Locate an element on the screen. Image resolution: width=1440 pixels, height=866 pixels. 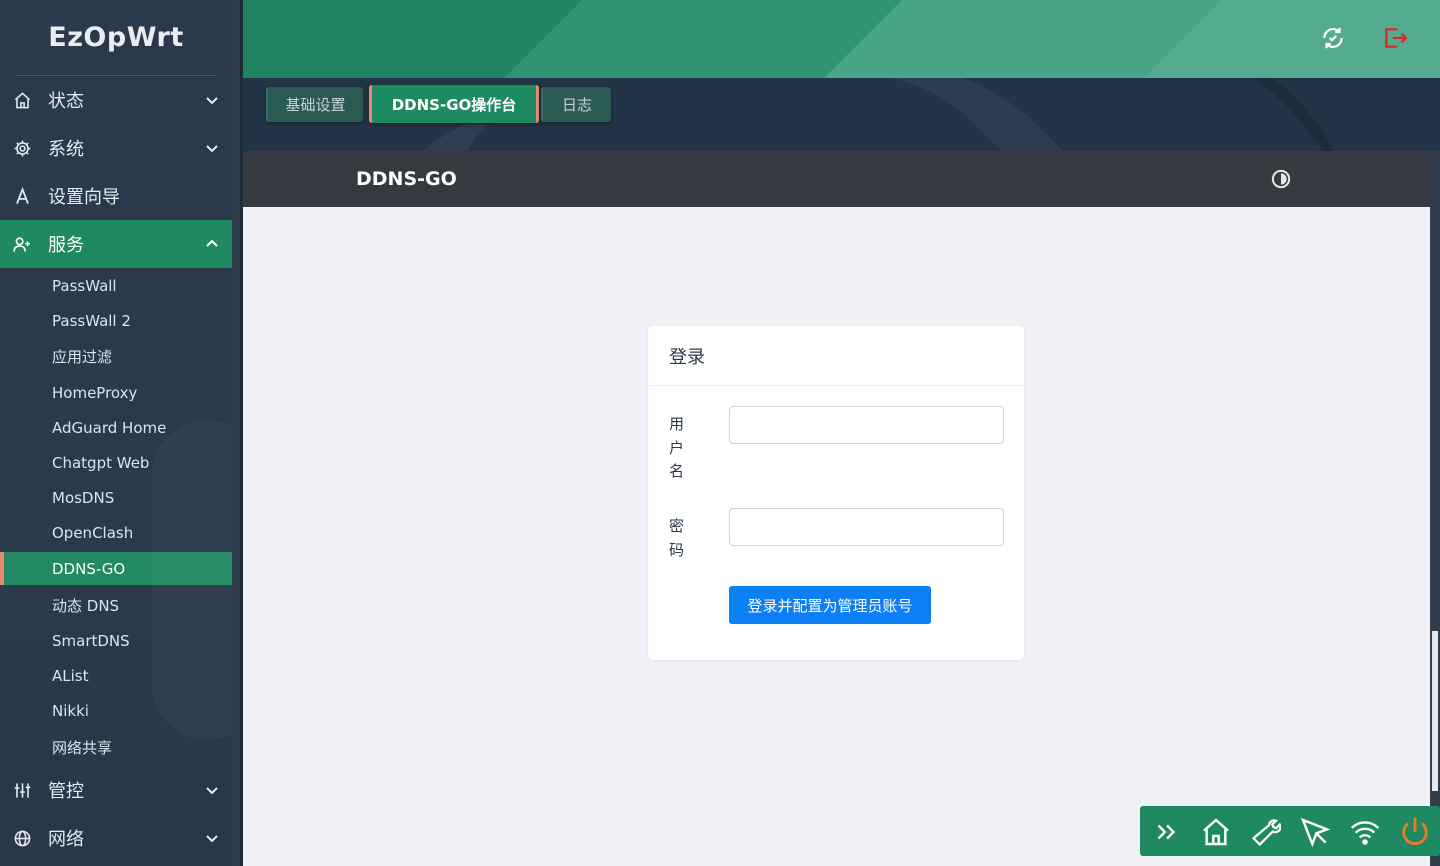
double-chevron-right-icon is located at coordinates (1166, 832).